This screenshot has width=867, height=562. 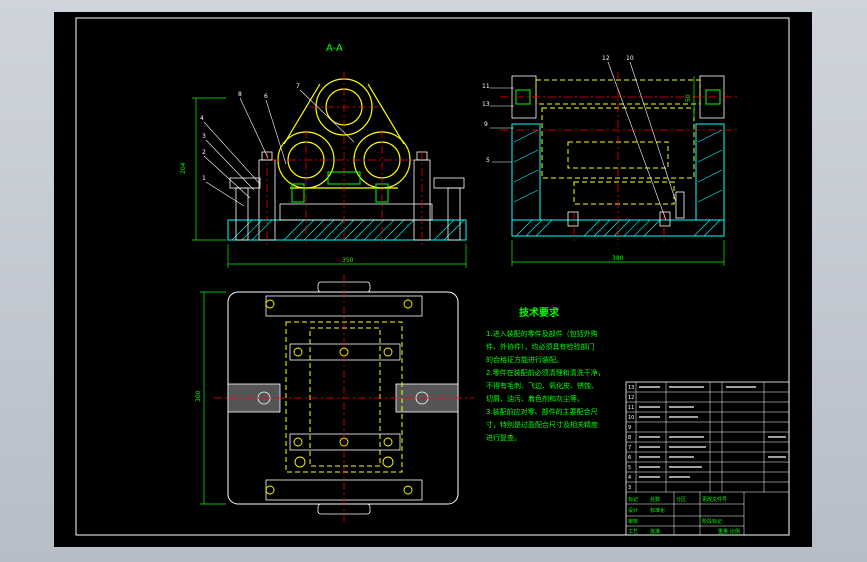 I want to click on tb-weight: 重量, so click(x=723, y=531).